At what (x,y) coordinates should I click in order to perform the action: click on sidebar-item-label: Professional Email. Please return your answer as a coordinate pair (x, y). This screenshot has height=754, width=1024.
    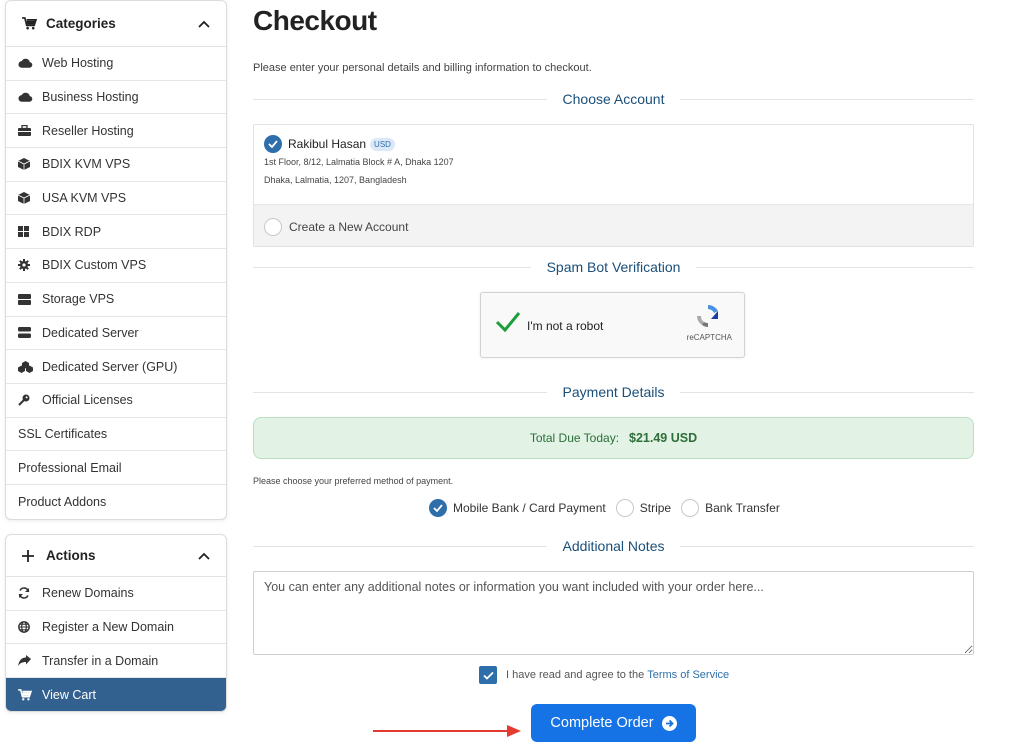
    Looking at the image, I should click on (70, 467).